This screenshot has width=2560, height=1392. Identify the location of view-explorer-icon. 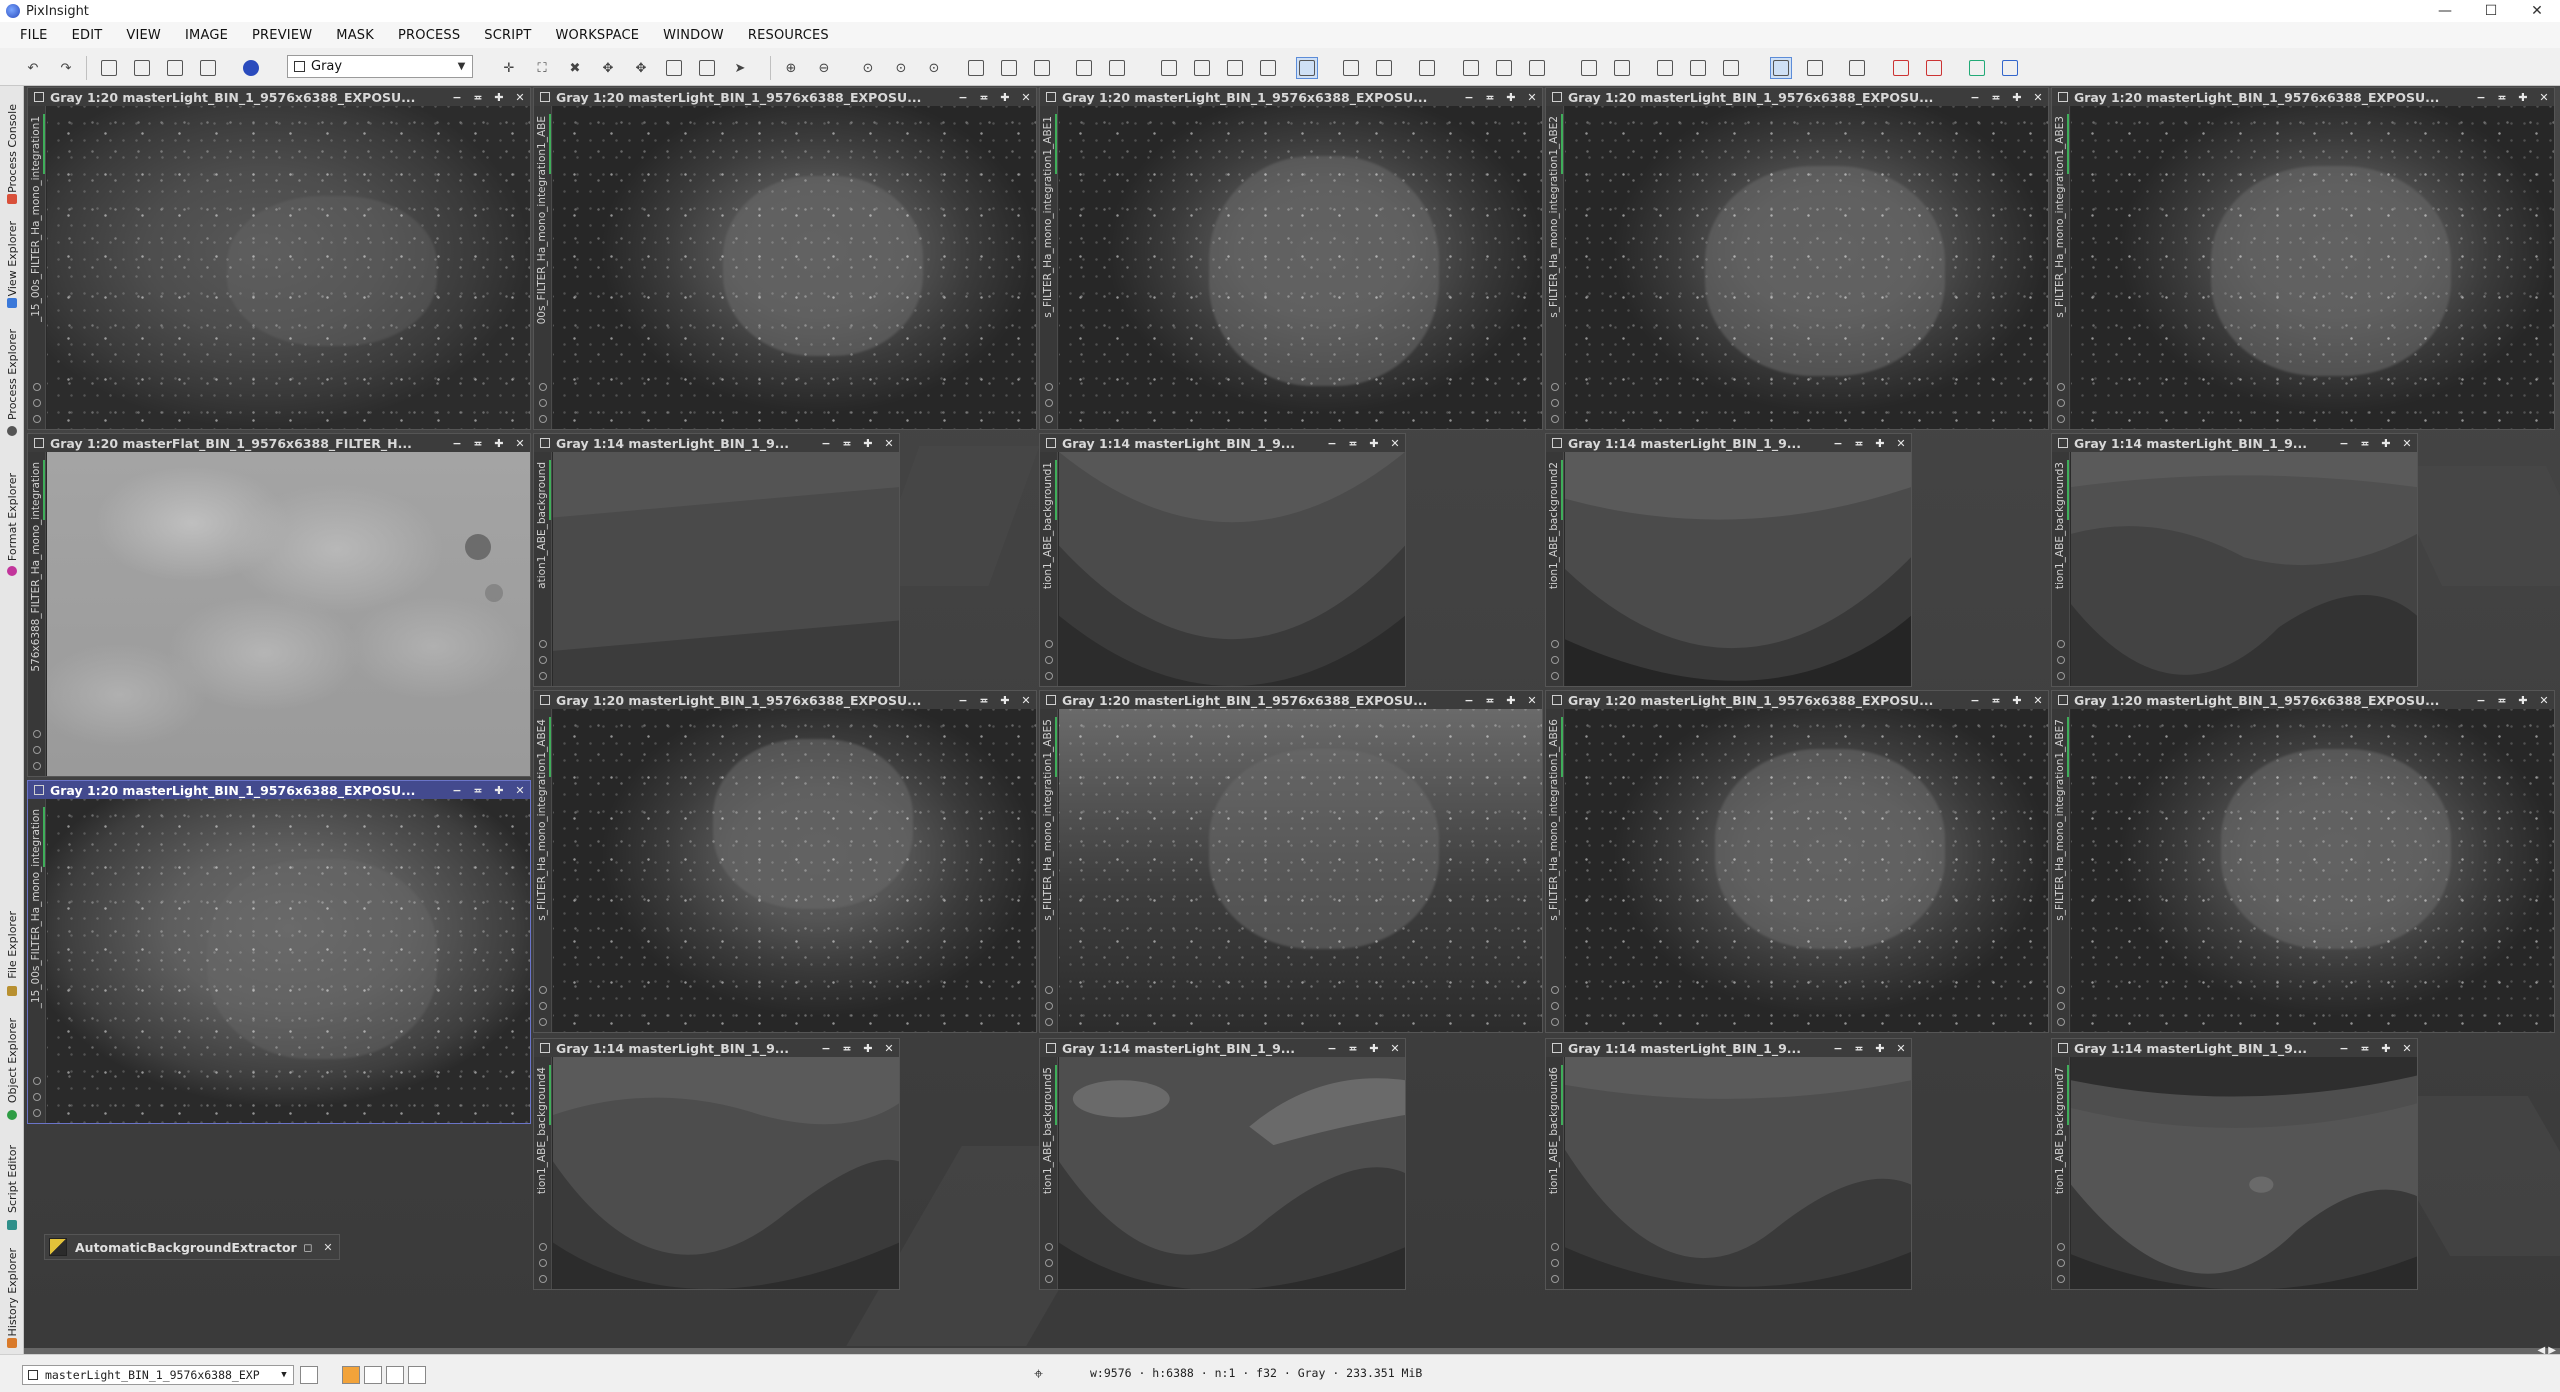
(1698, 68).